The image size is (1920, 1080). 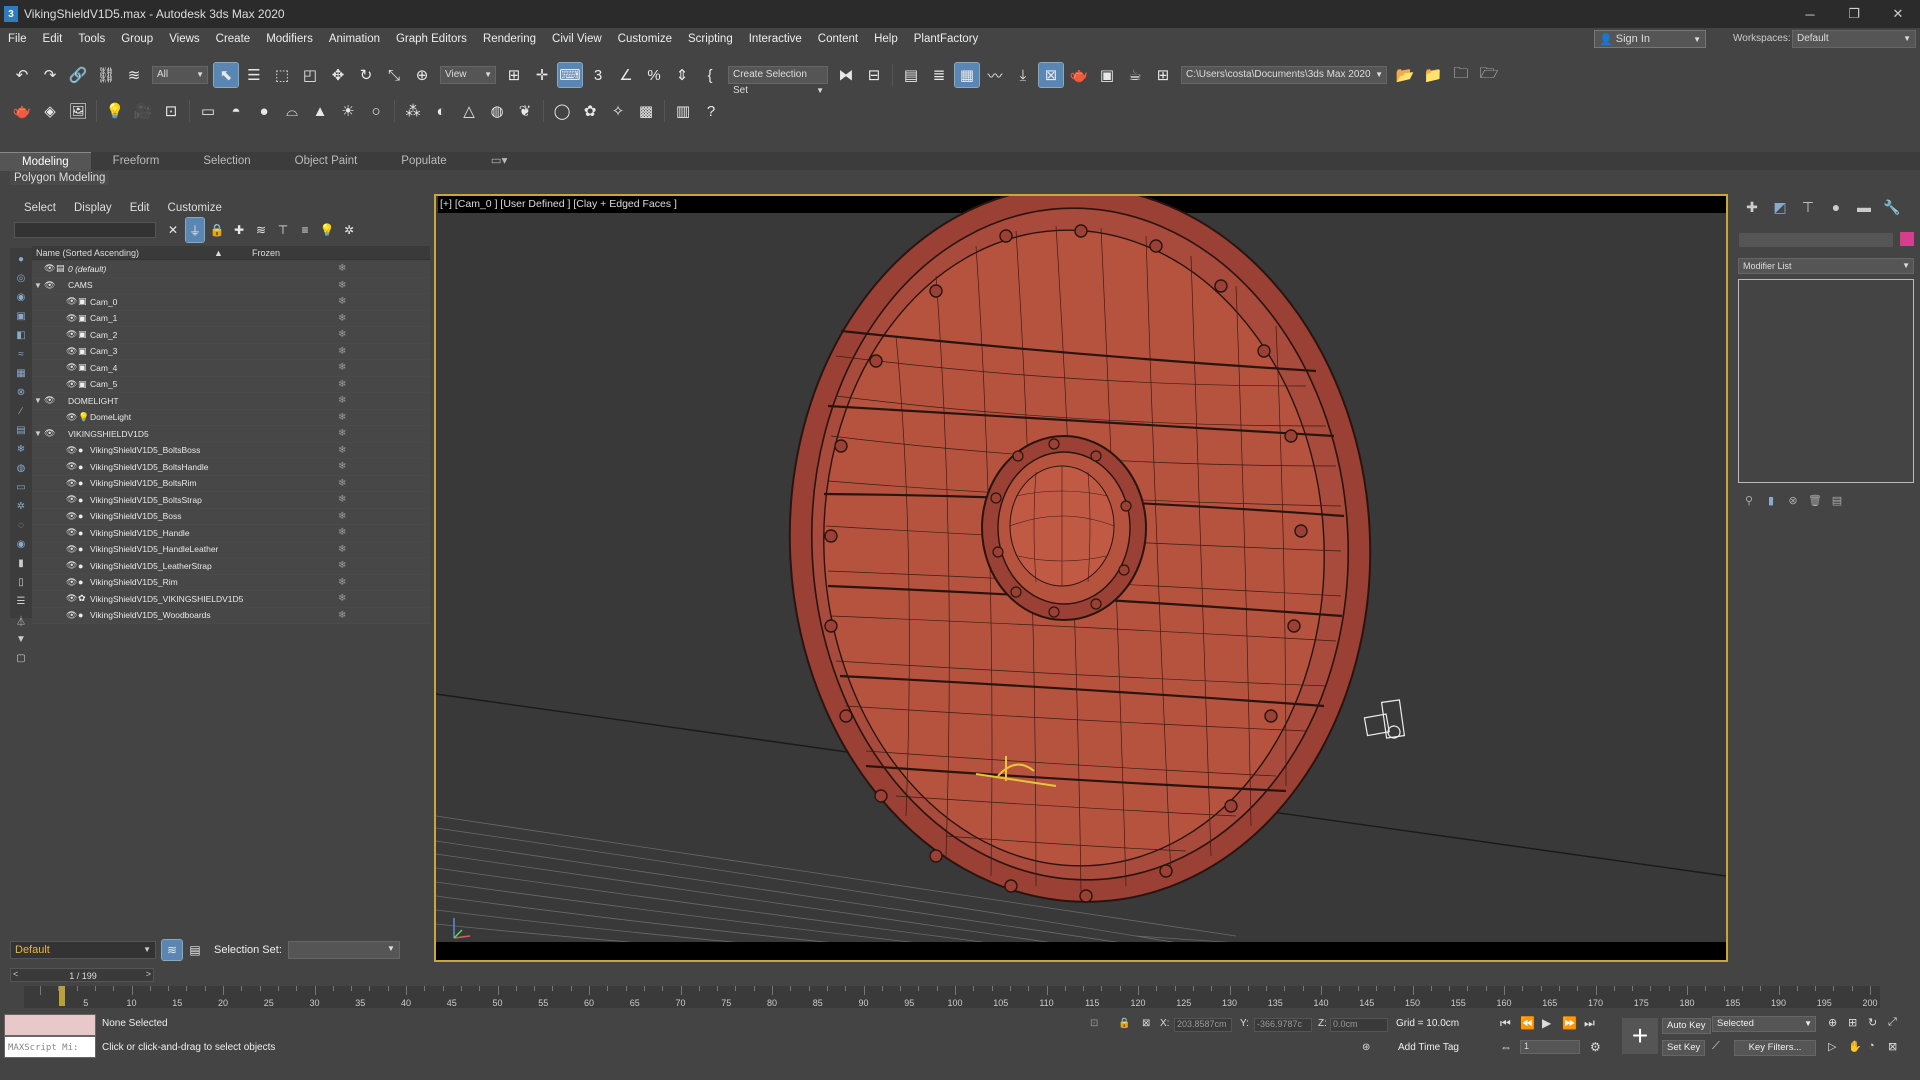 I want to click on arnold-icon: ◈, so click(x=50, y=111).